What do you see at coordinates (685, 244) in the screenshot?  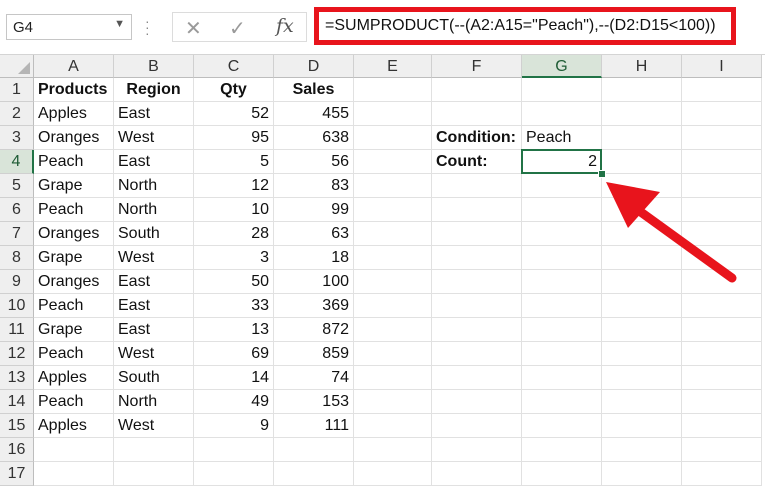 I see `arrow-shaft` at bounding box center [685, 244].